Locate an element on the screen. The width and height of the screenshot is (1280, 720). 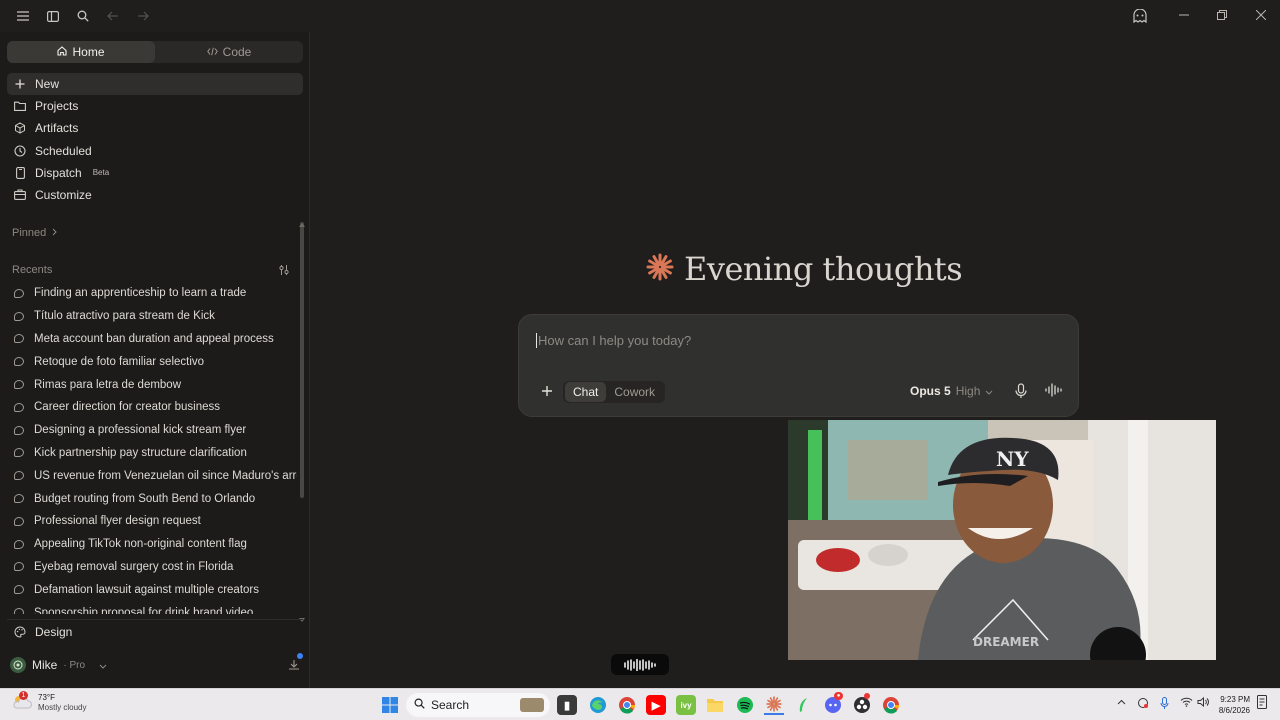
terminal-app-icon: ▮ is located at coordinates (567, 705).